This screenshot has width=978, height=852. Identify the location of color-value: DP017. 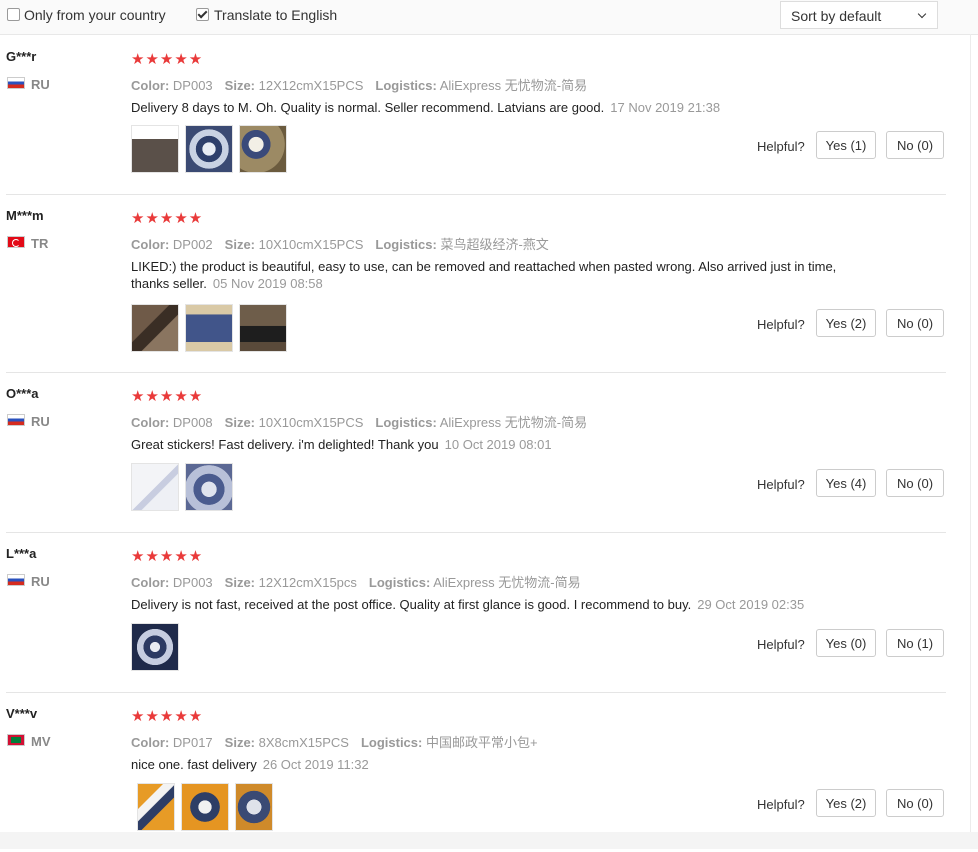
(192, 742).